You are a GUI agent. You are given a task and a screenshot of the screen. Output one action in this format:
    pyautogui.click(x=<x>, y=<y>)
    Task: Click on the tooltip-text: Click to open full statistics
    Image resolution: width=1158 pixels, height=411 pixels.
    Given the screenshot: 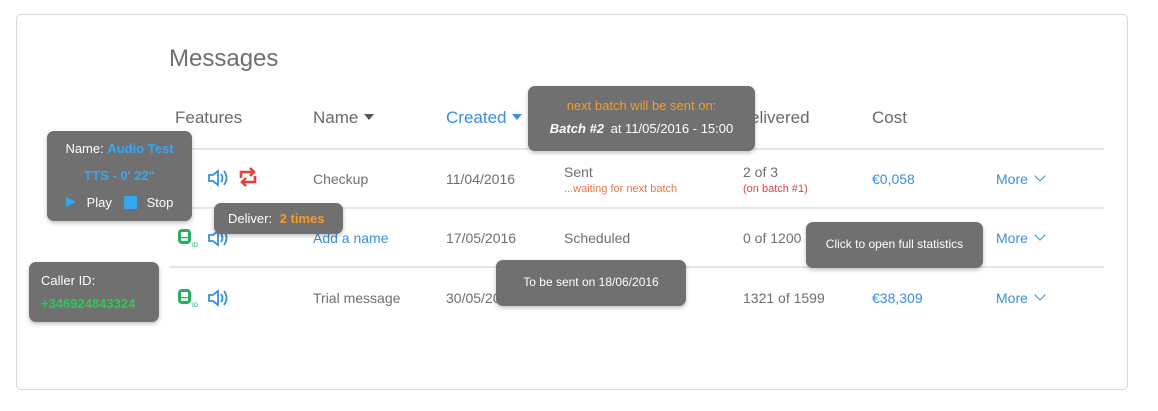 What is the action you would take?
    pyautogui.click(x=894, y=244)
    